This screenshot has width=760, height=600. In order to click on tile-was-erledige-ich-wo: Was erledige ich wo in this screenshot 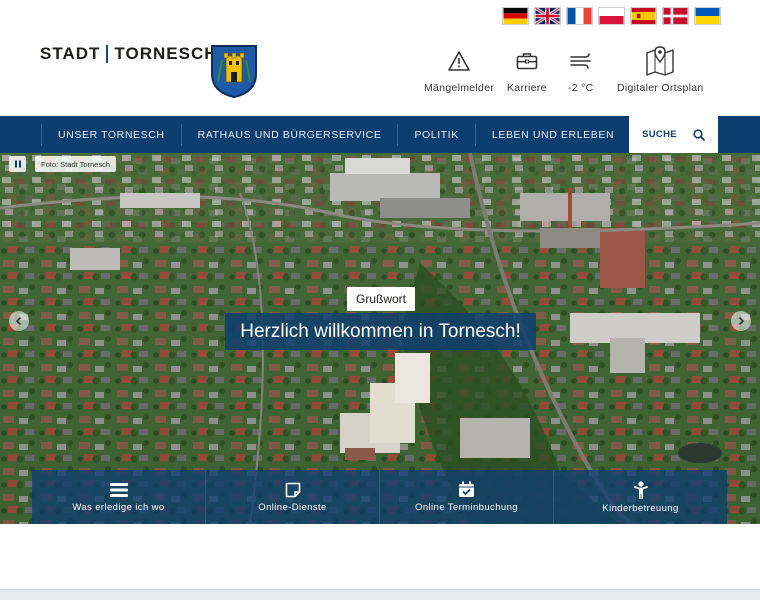, I will do `click(119, 497)`.